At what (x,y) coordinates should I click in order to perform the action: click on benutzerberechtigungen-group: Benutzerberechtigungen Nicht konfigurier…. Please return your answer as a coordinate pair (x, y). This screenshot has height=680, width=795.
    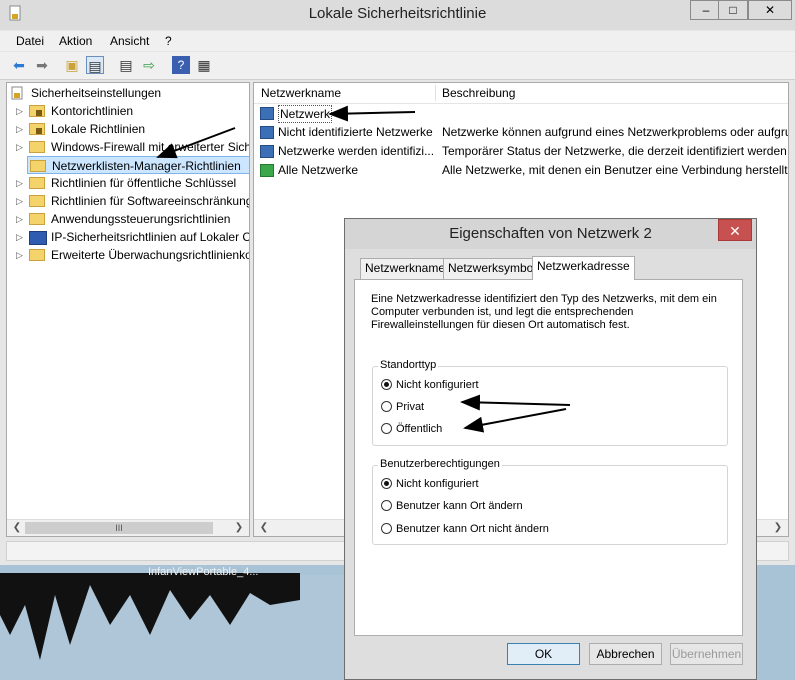
    Looking at the image, I should click on (550, 501).